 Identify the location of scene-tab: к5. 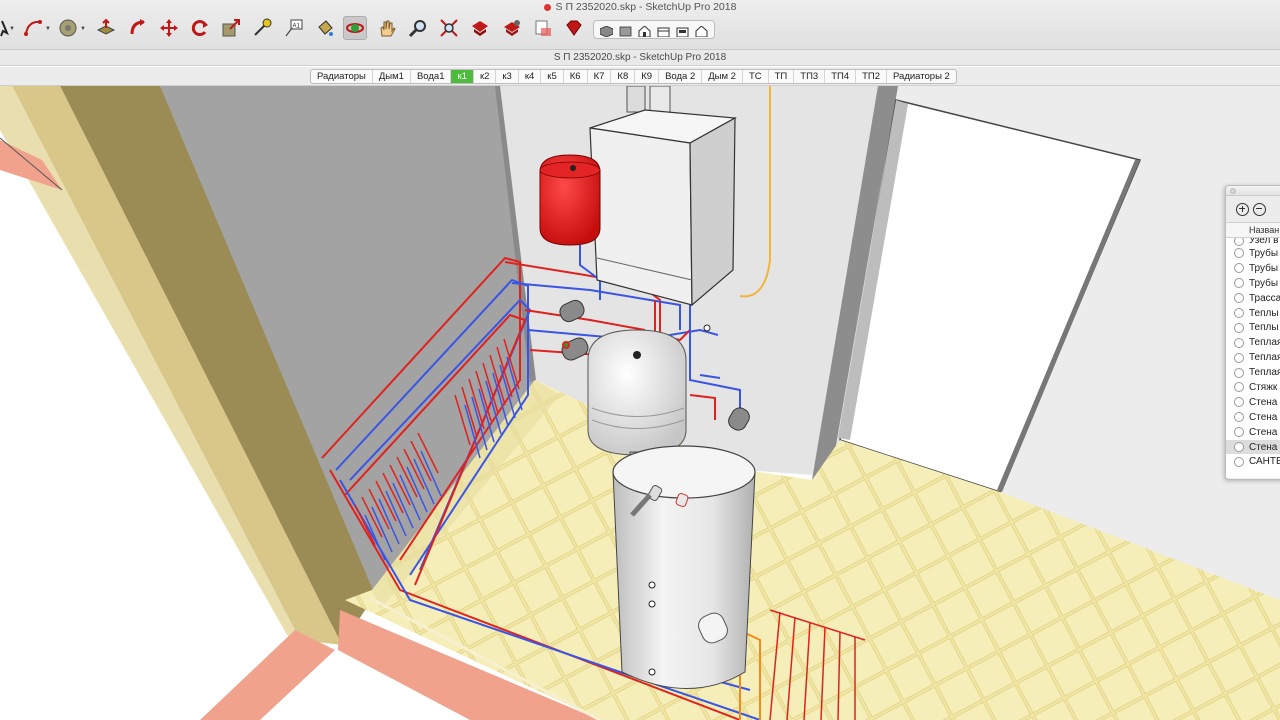
(552, 76).